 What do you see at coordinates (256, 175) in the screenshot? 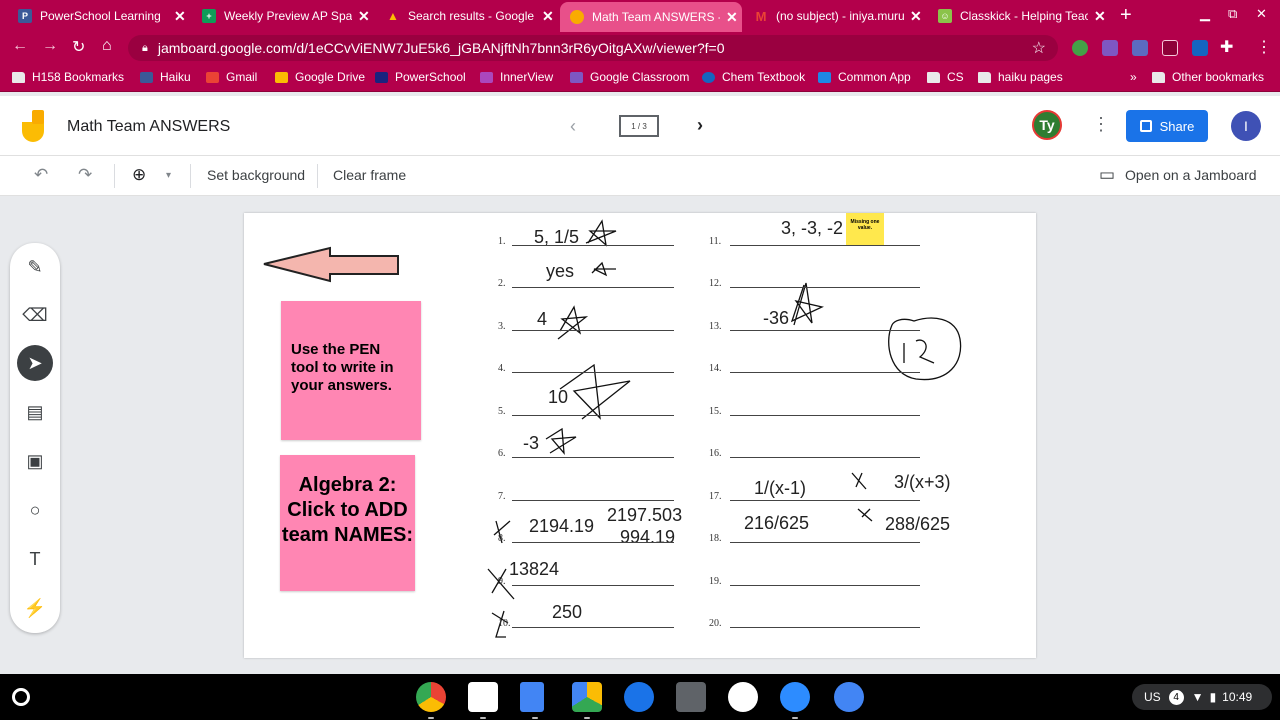
I see `set-background-button: Set background` at bounding box center [256, 175].